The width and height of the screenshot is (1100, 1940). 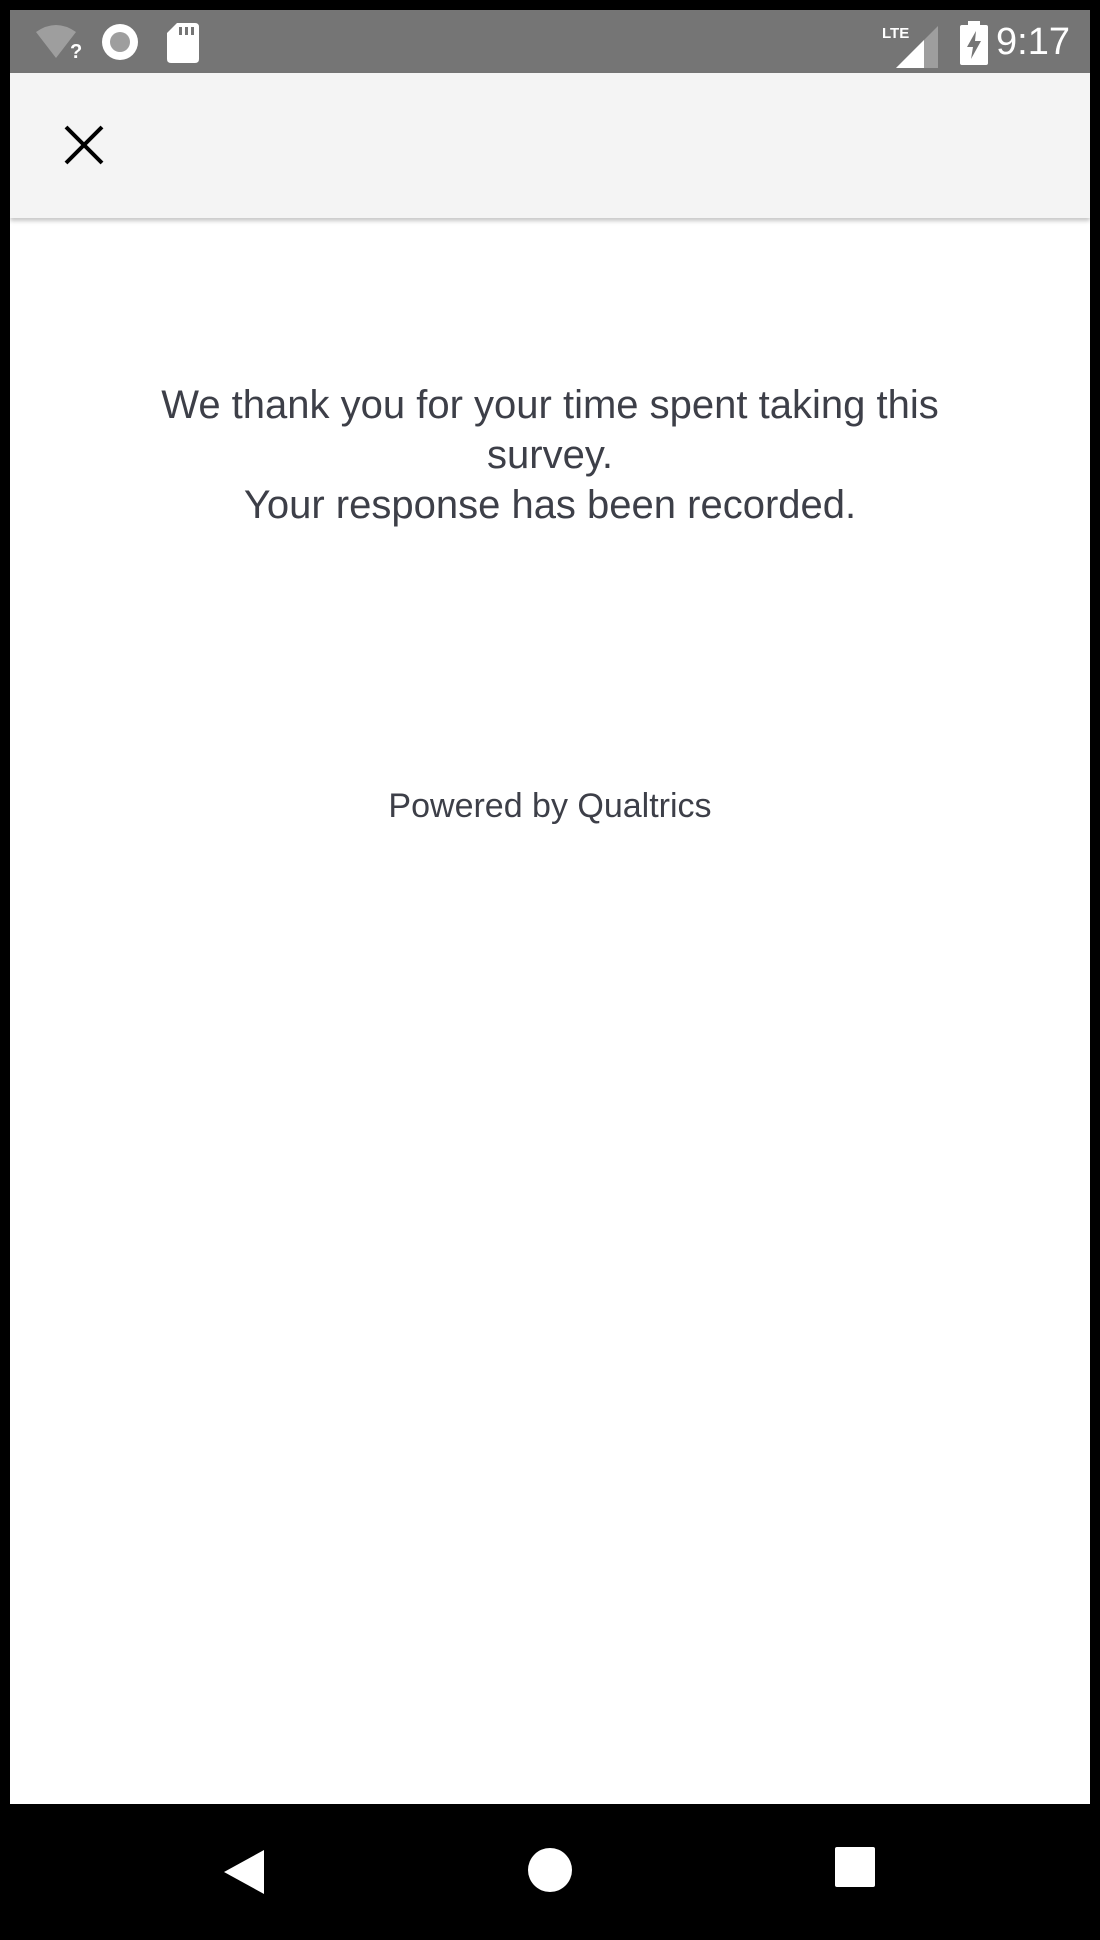 I want to click on navigation-bar, so click(x=550, y=1872).